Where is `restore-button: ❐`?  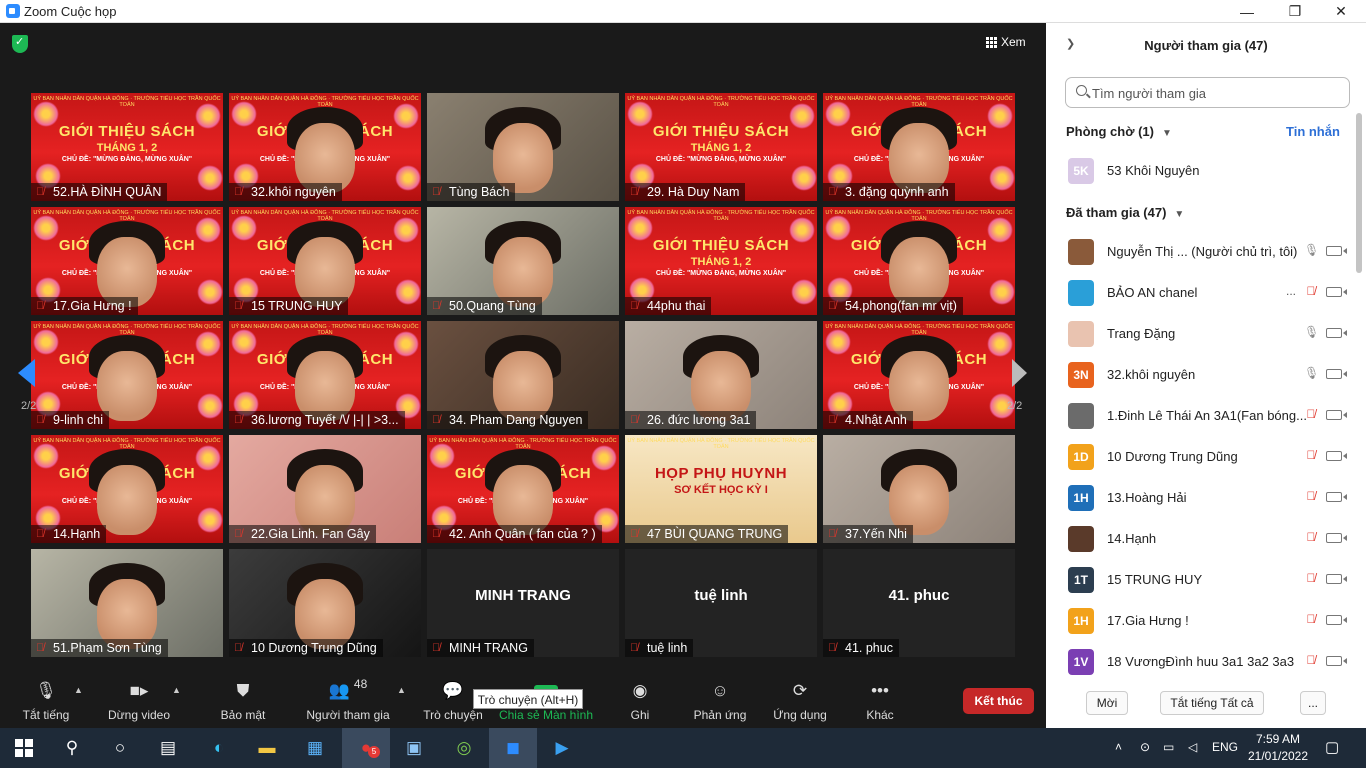 restore-button: ❐ is located at coordinates (1295, 11).